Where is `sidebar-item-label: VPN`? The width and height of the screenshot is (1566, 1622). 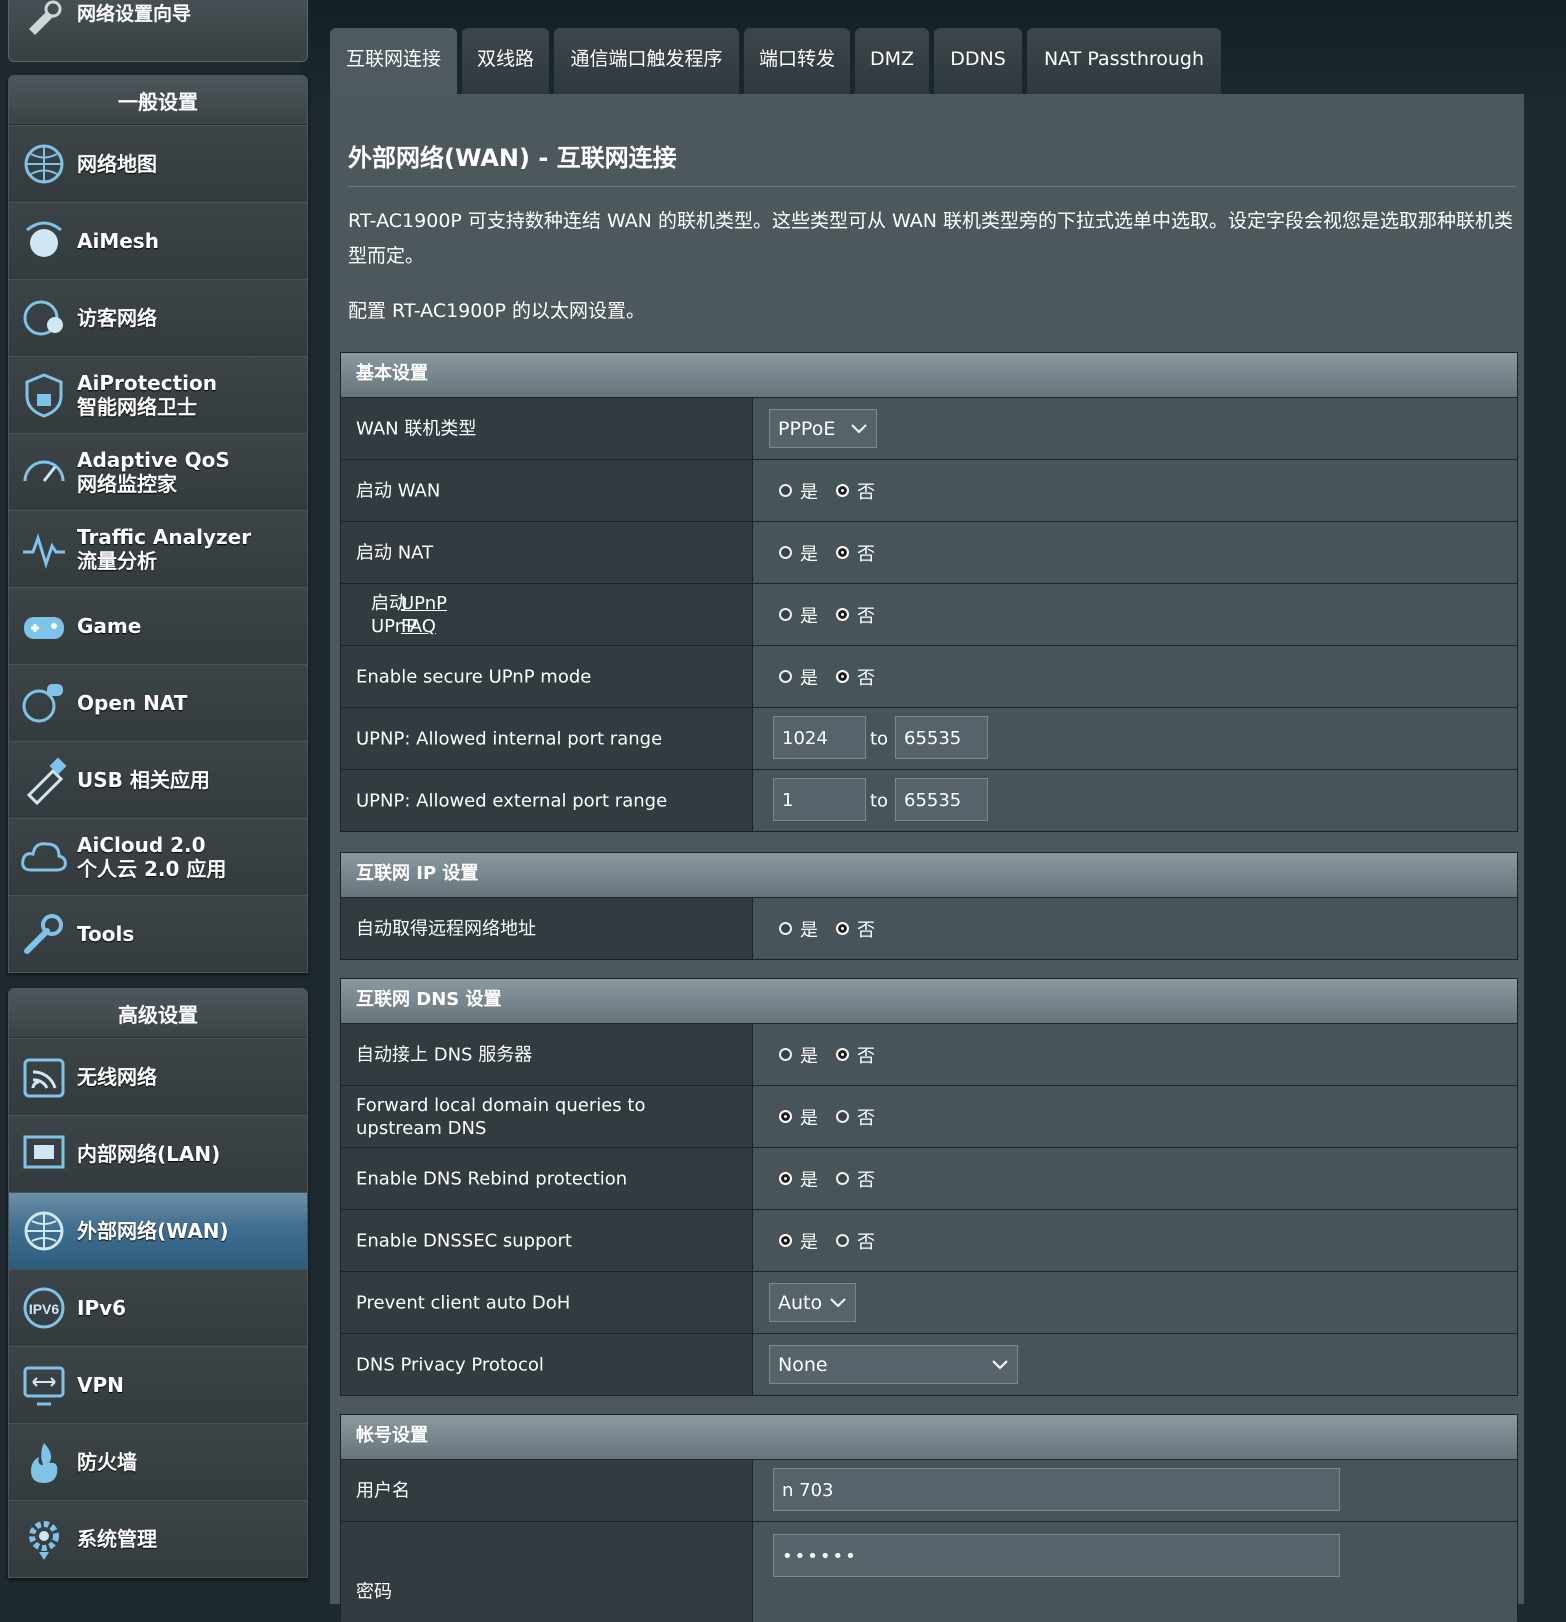
sidebar-item-label: VPN is located at coordinates (100, 1385).